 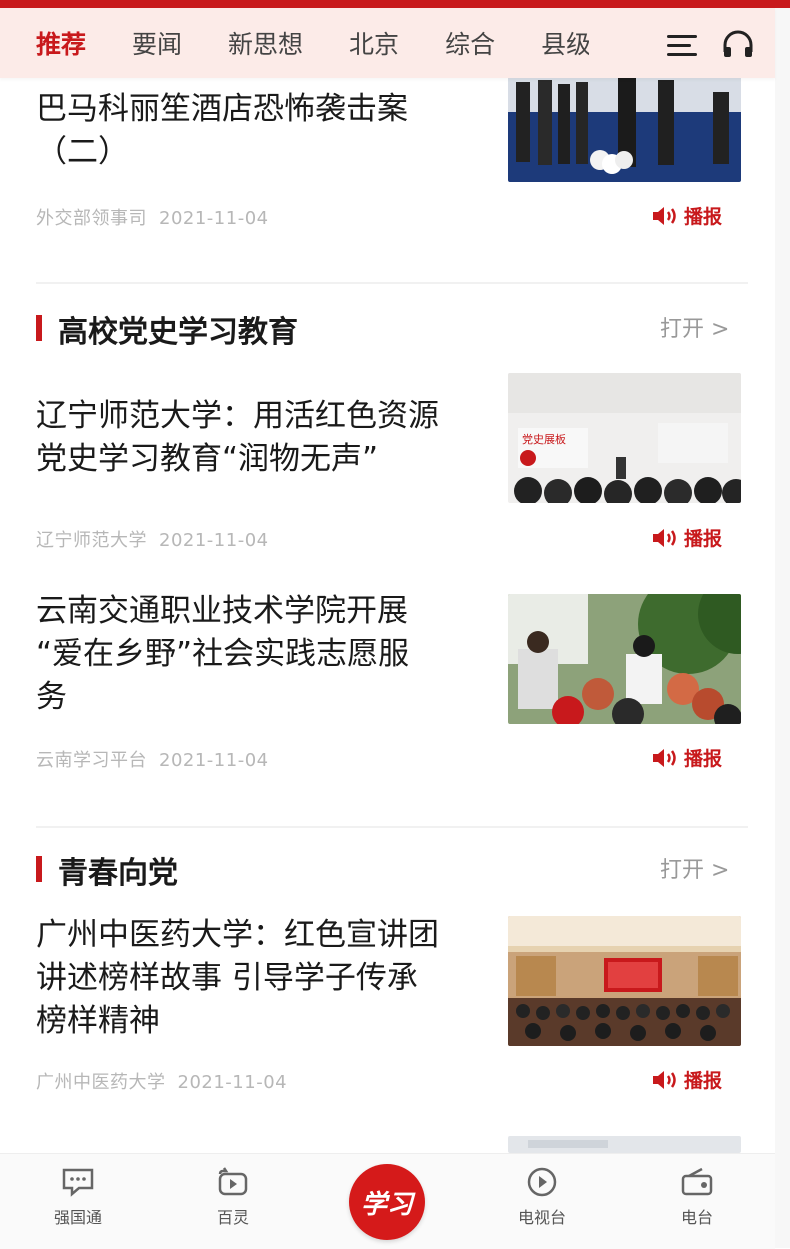 What do you see at coordinates (697, 1197) in the screenshot?
I see `nav-radio: 电台` at bounding box center [697, 1197].